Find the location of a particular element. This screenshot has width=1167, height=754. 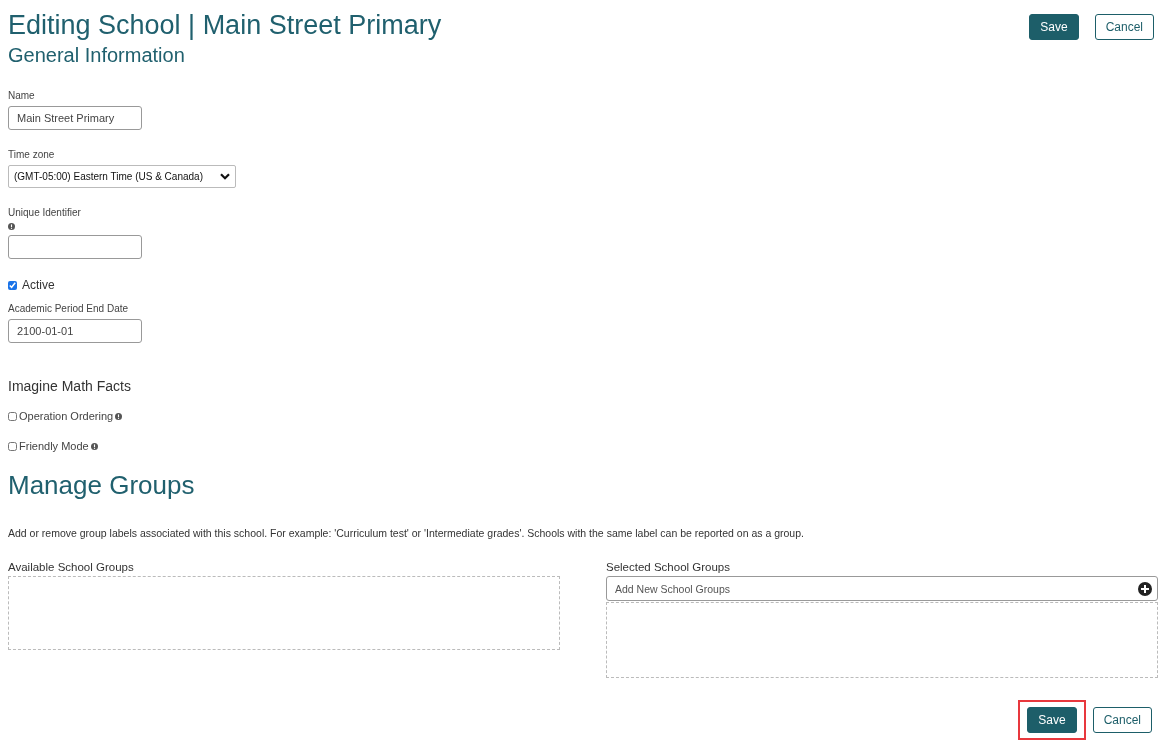

timezone-select: (GMT-05:00) Eastern Time (US & Canada) is located at coordinates (122, 176).